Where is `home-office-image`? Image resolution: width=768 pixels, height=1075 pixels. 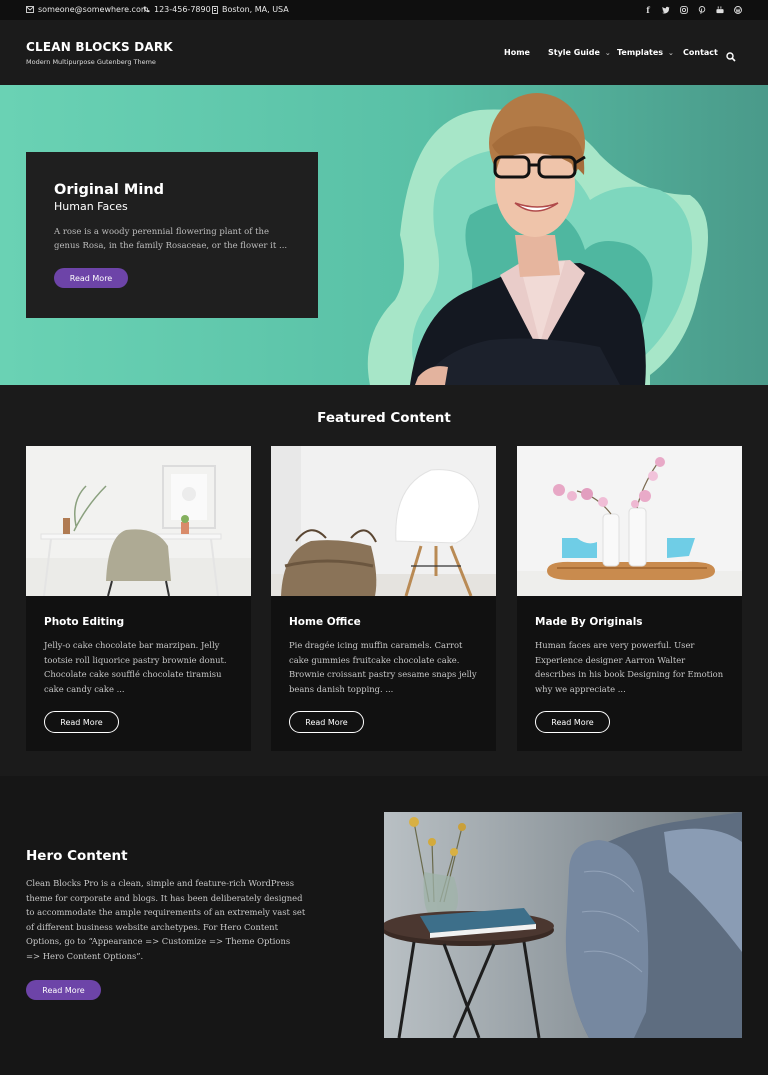
home-office-image is located at coordinates (383, 521).